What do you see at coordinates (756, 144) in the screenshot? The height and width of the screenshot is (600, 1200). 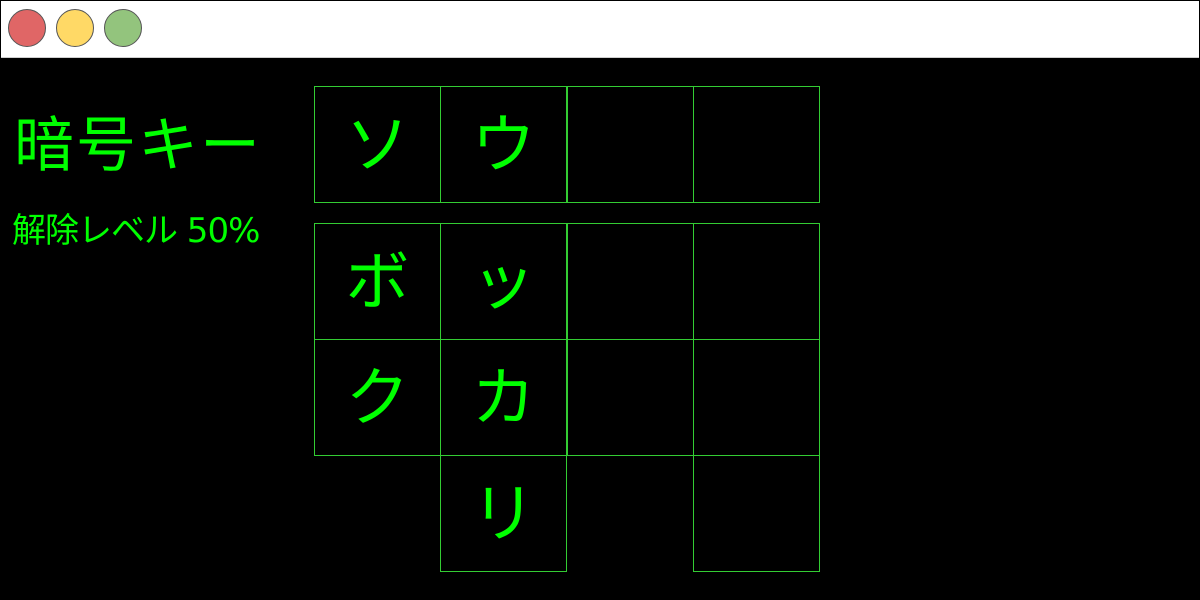 I see `cipher-cell-r1-c4` at bounding box center [756, 144].